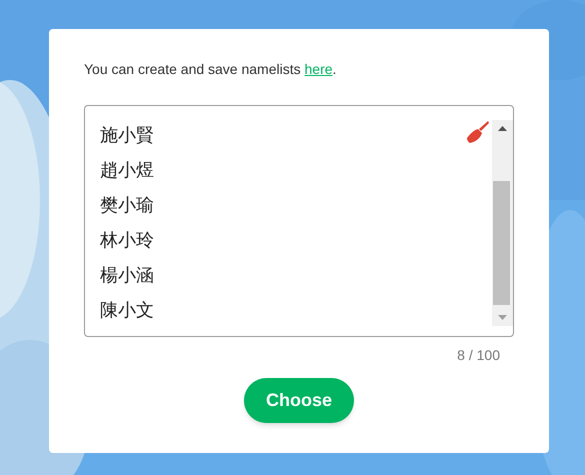 The image size is (585, 475). Describe the element at coordinates (502, 317) in the screenshot. I see `scroll-down-icon` at that location.